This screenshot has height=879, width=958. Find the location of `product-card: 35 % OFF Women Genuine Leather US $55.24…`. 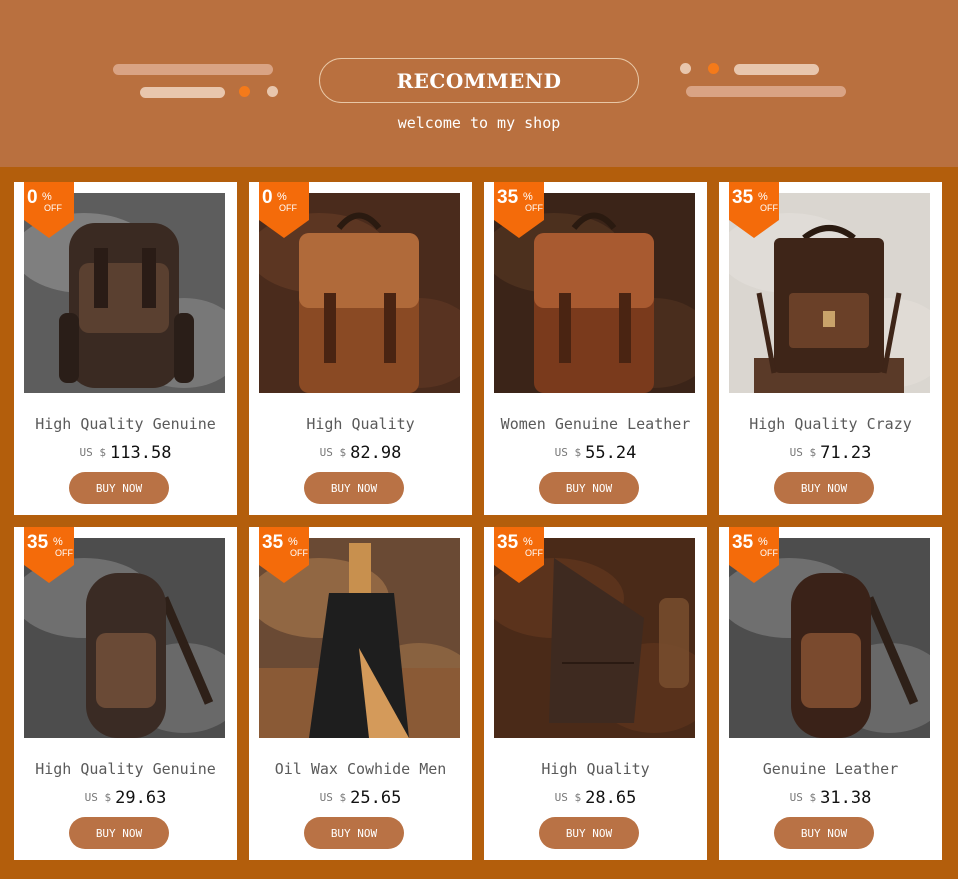

product-card: 35 % OFF Women Genuine Leather US $55.24… is located at coordinates (595, 348).